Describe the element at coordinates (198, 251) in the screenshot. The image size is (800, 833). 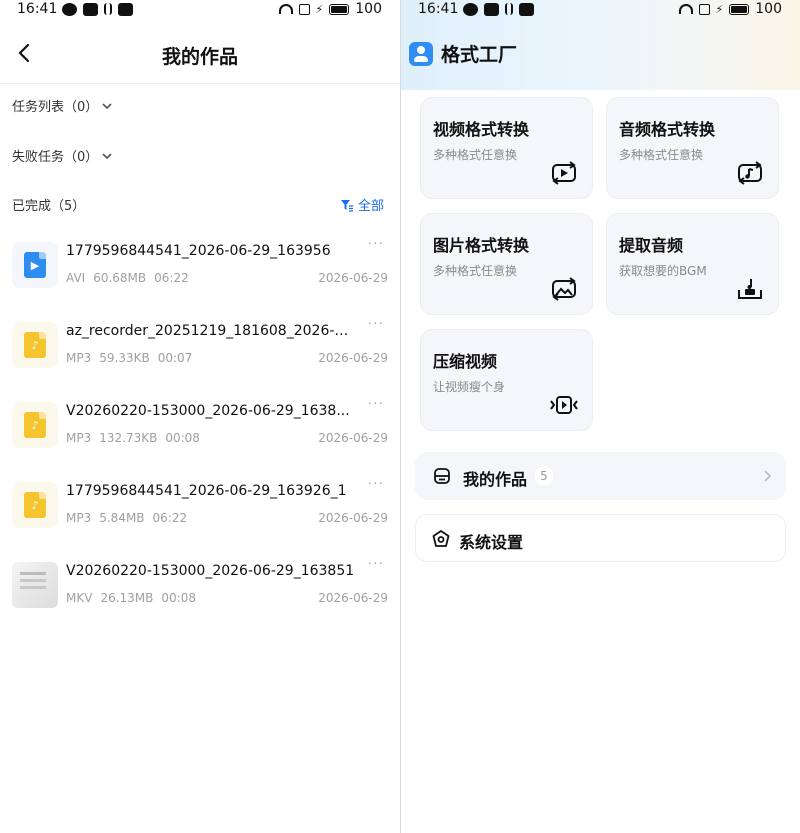
I see `file-name: 1779596844541_2026-06-29_163956` at that location.